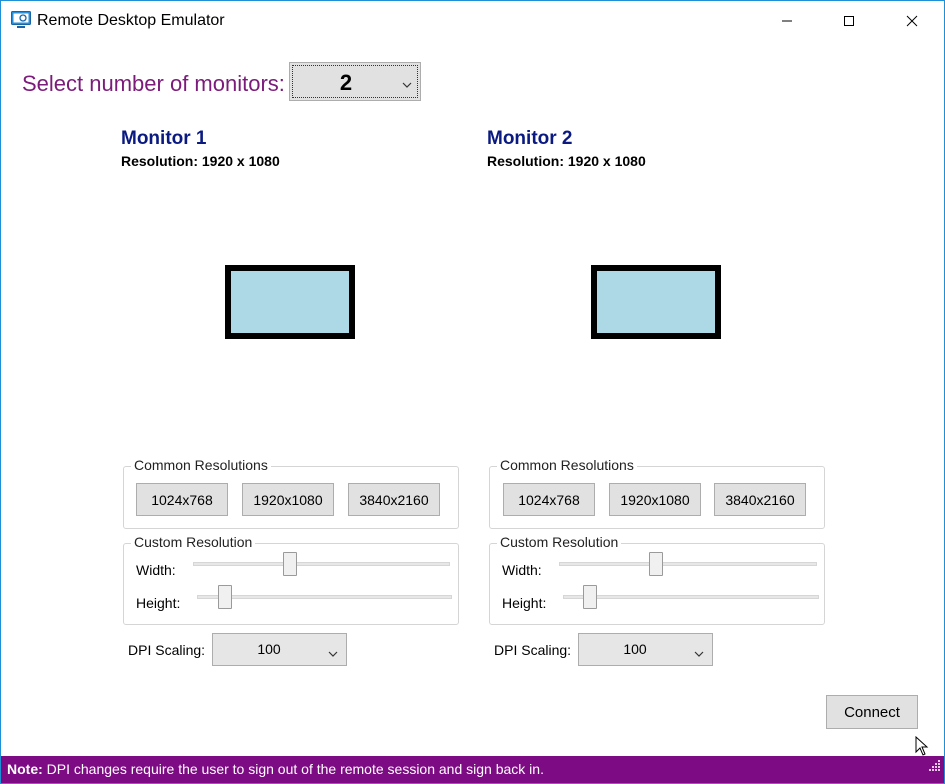 The image size is (945, 784). I want to click on close-icon, so click(912, 21).